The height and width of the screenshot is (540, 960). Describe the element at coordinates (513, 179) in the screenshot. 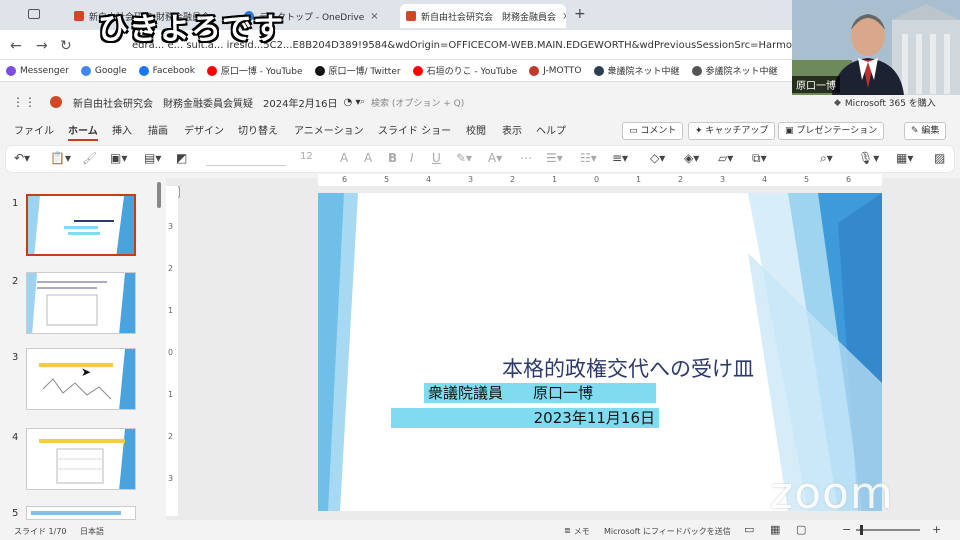

I see `ruler-tick-label: 2` at that location.